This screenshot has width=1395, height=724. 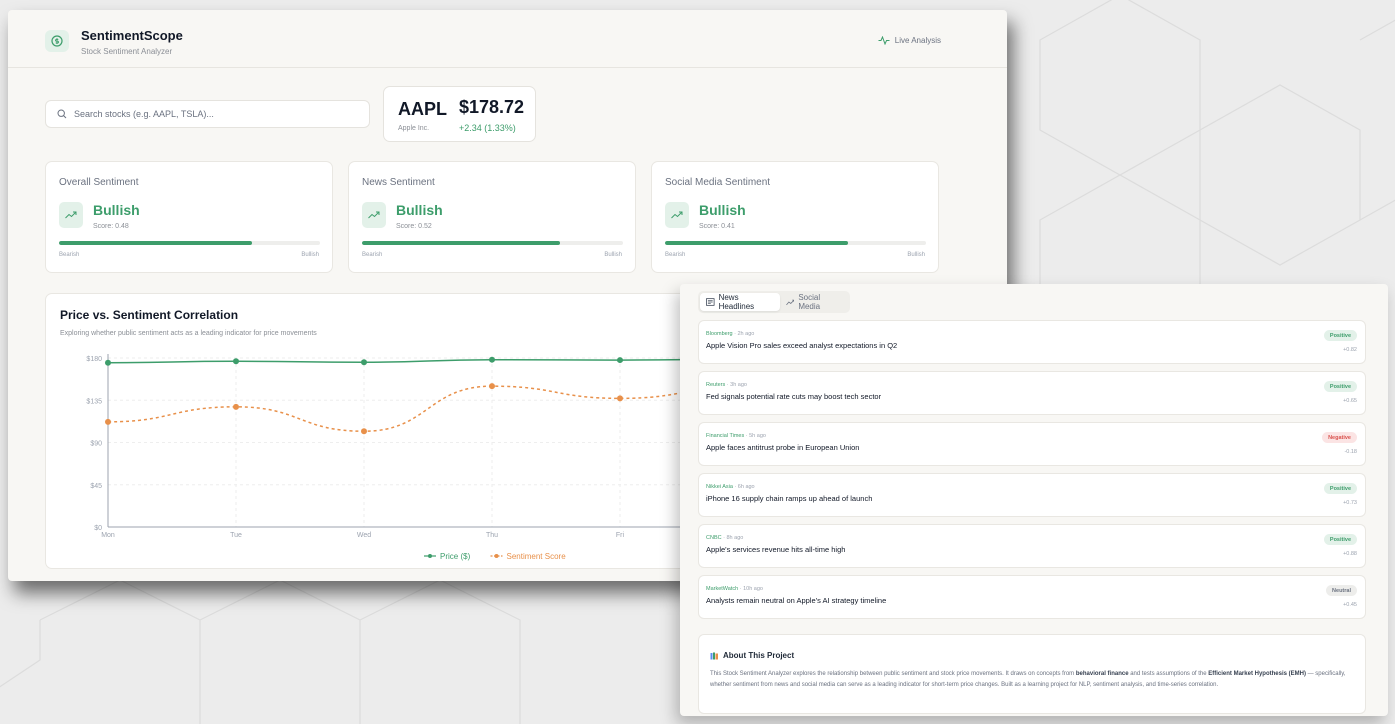 I want to click on sentiment-score: Score: 0.52, so click(x=414, y=226).